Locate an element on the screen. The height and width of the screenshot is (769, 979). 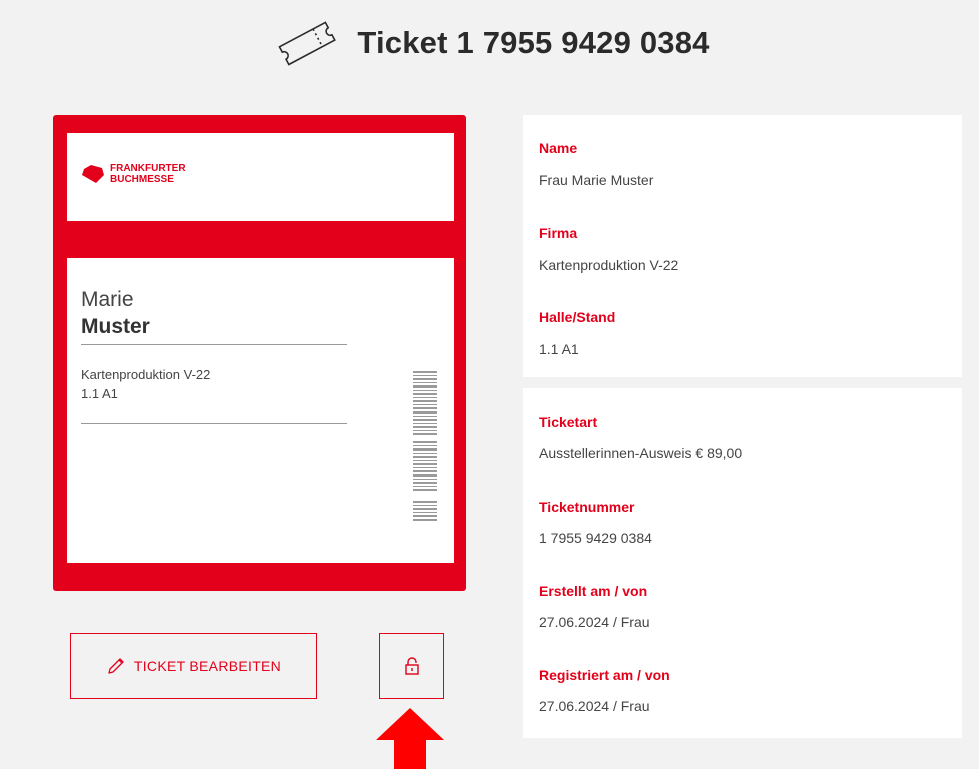
edit-ticket-label: TICKET BEARBEITEN is located at coordinates (207, 666).